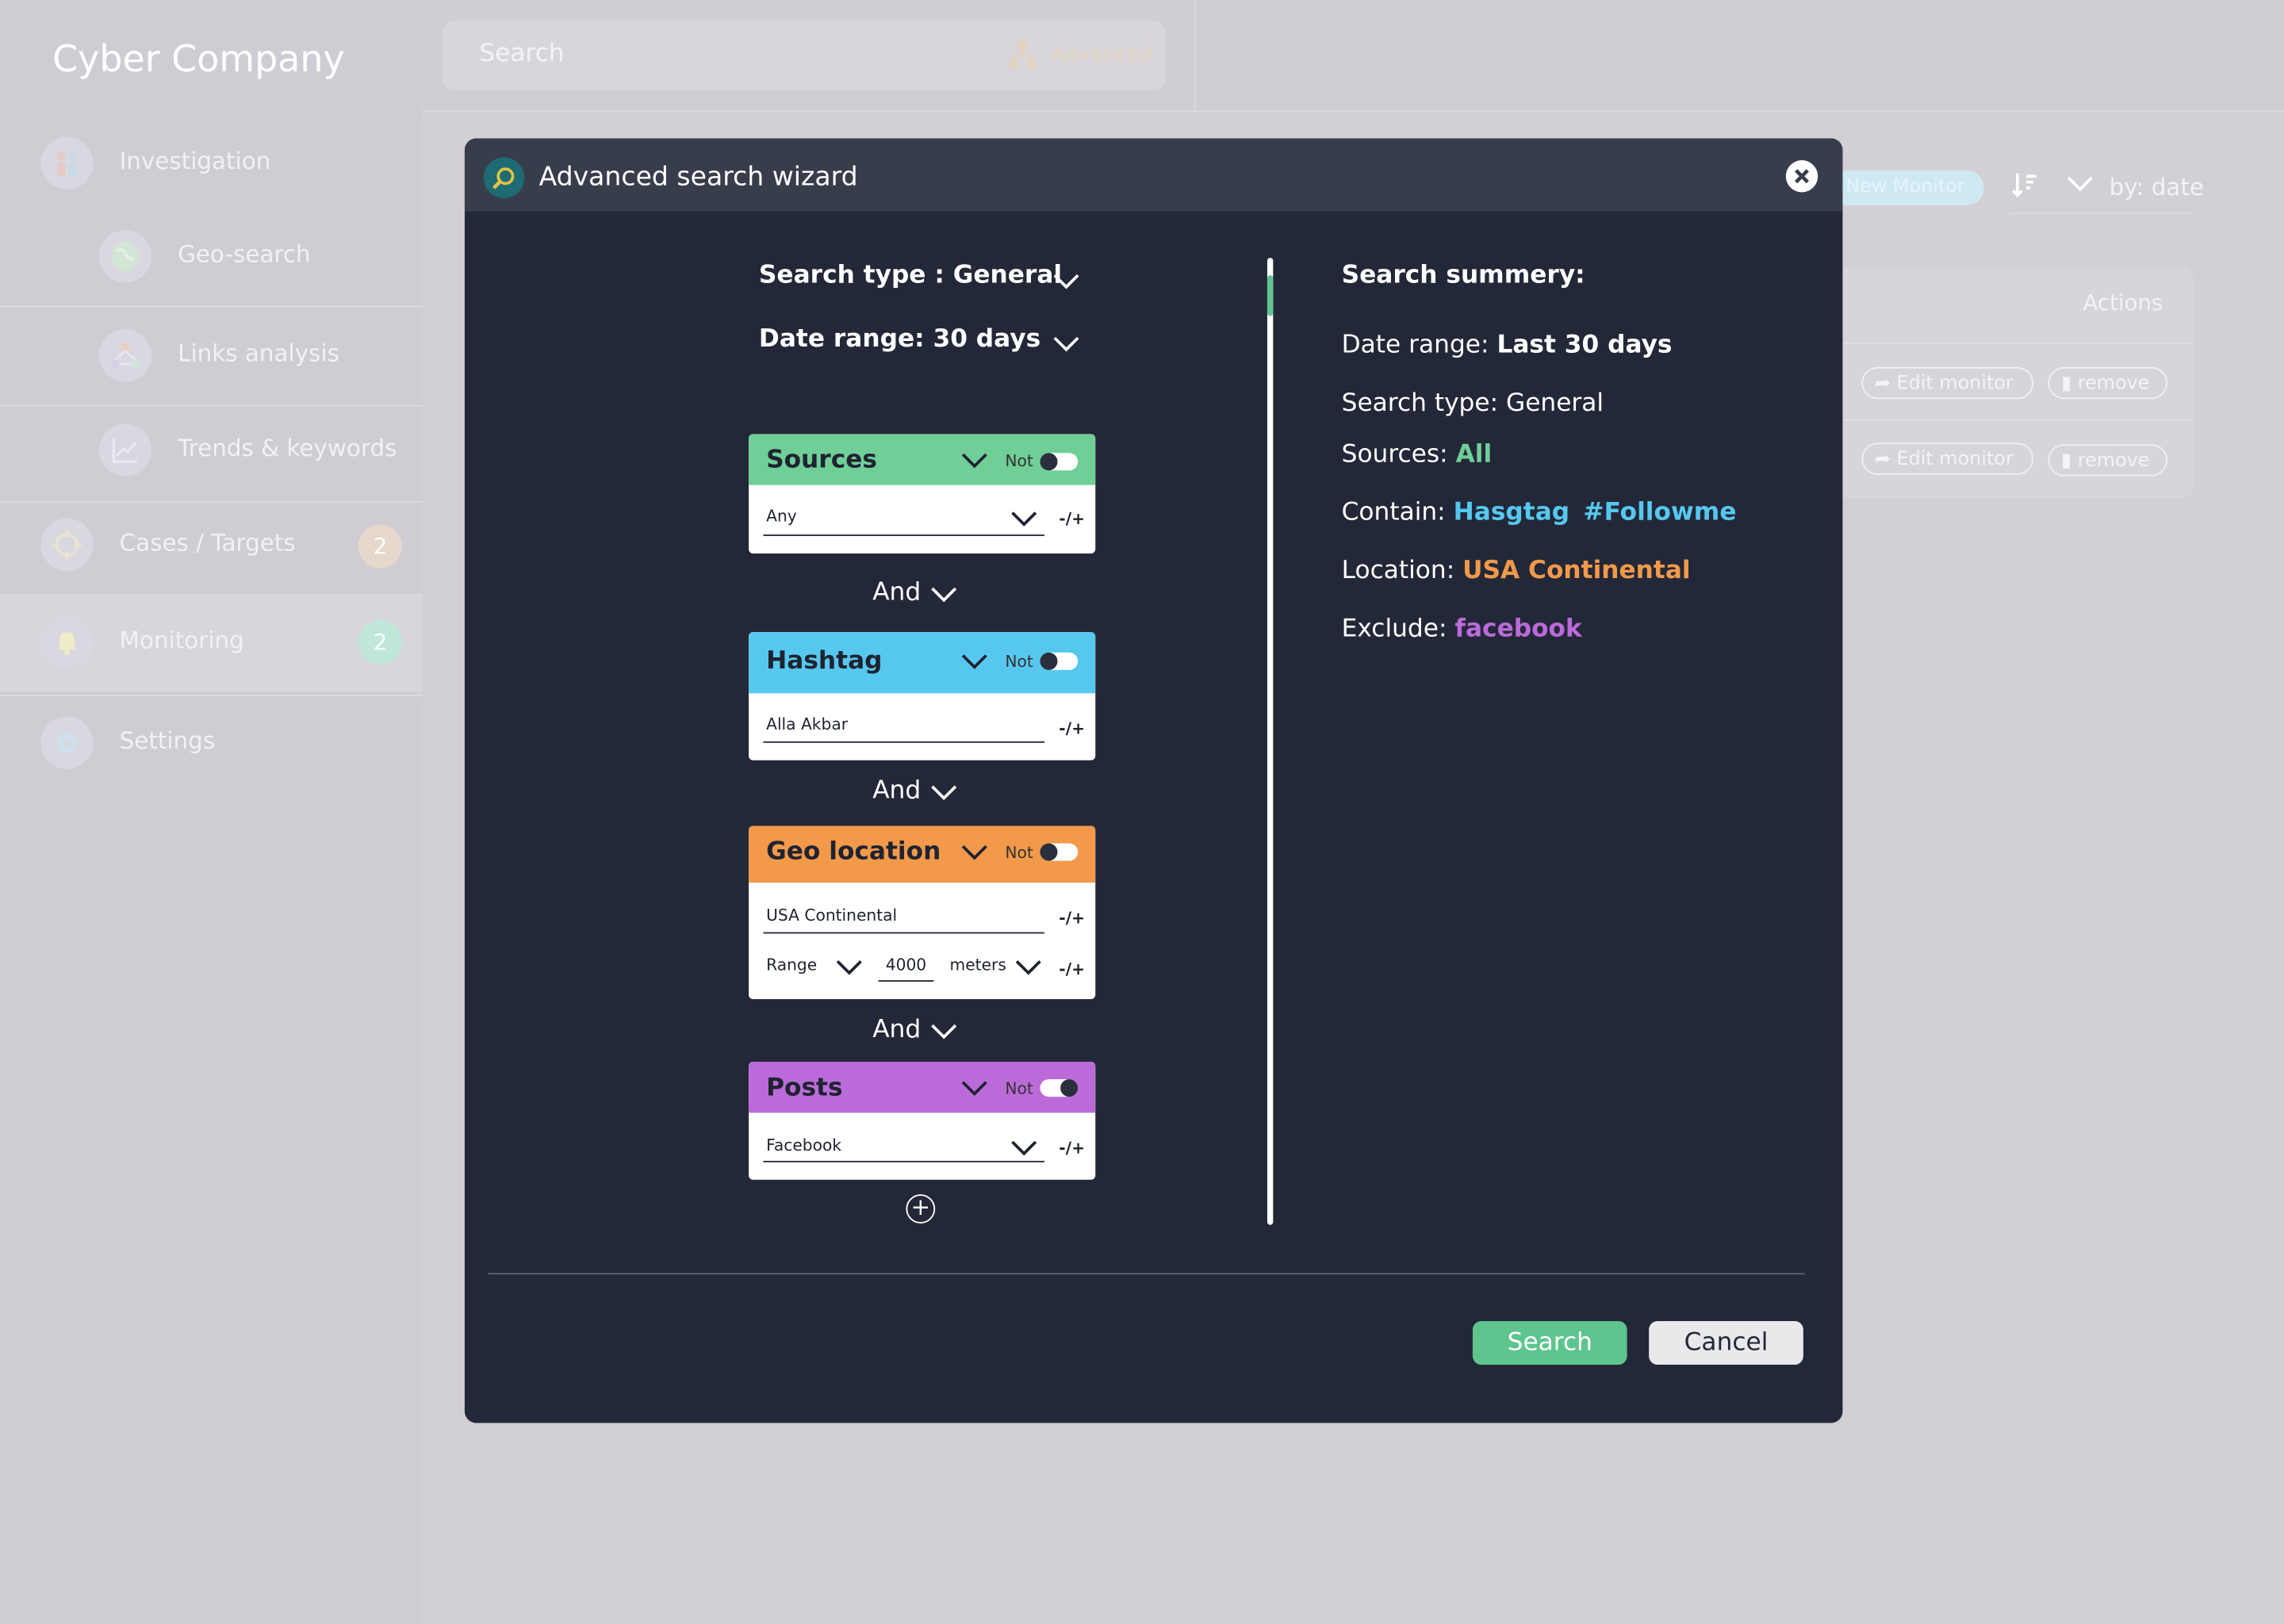  What do you see at coordinates (922, 696) in the screenshot?
I see `hashtag-card: Hashtag Not Alla Akbar -/+` at bounding box center [922, 696].